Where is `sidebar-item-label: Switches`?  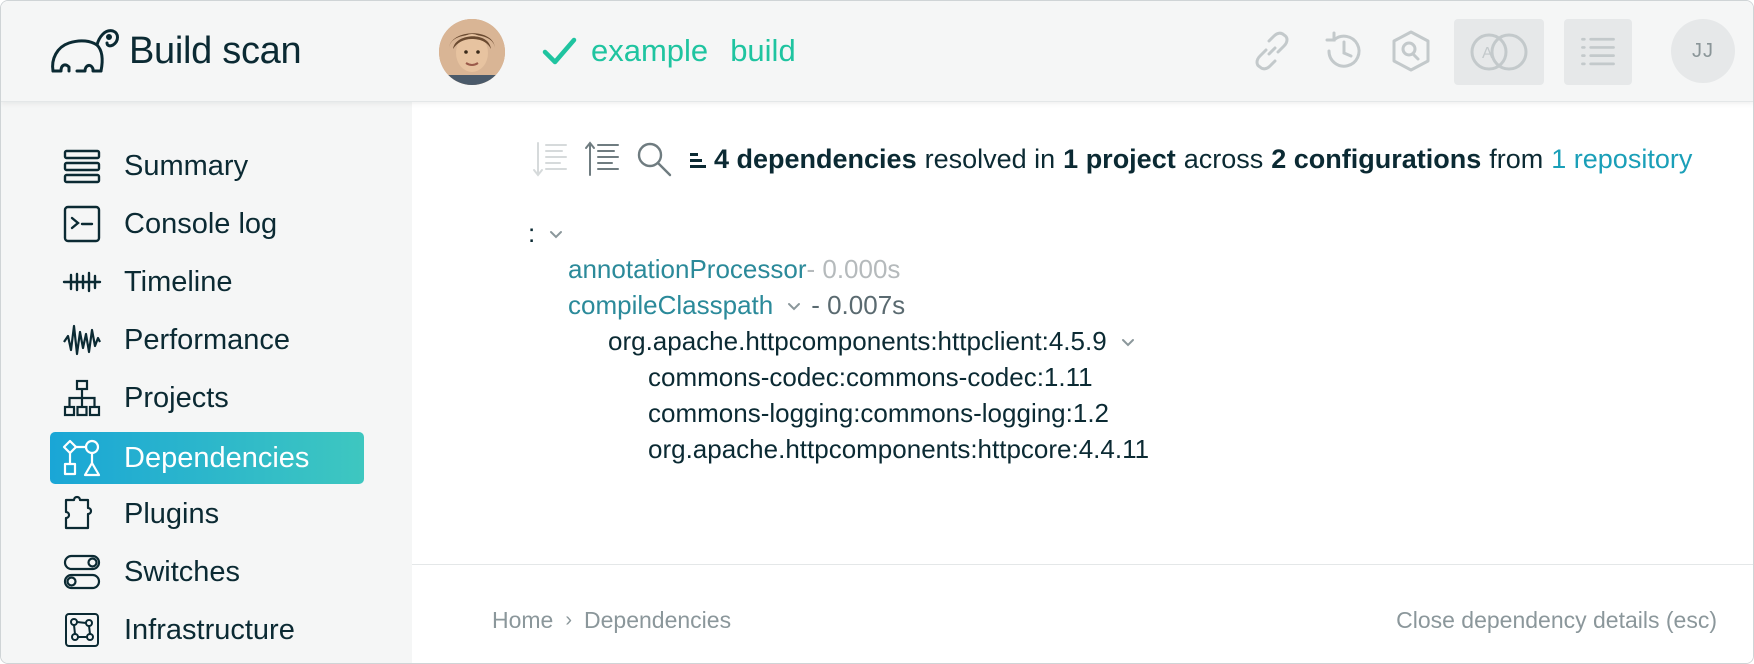
sidebar-item-label: Switches is located at coordinates (182, 571).